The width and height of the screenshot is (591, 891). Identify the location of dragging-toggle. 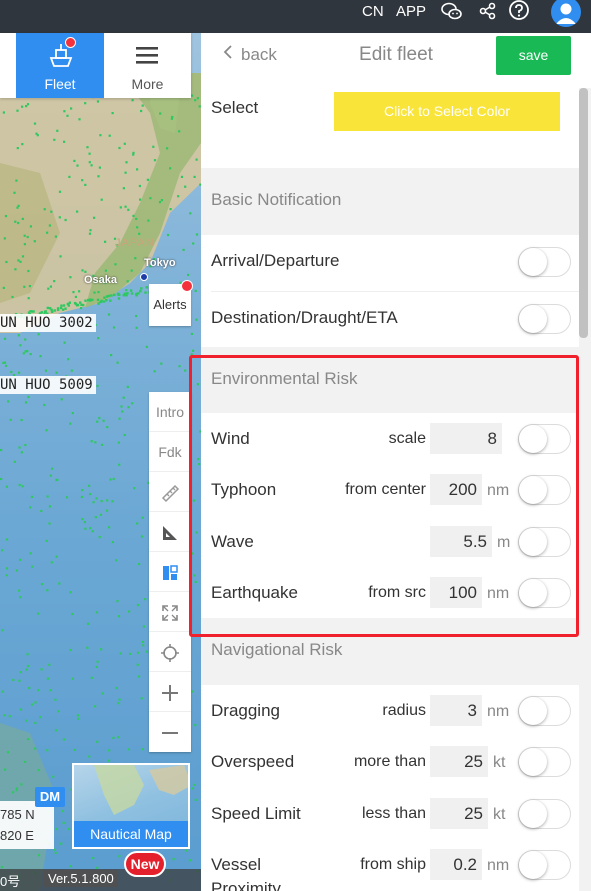
(544, 711).